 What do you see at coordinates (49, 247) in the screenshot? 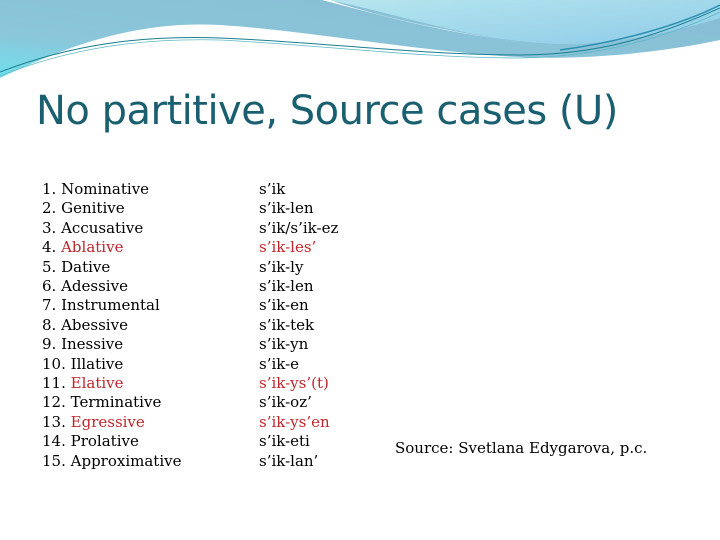
I see `case-number: 4.` at bounding box center [49, 247].